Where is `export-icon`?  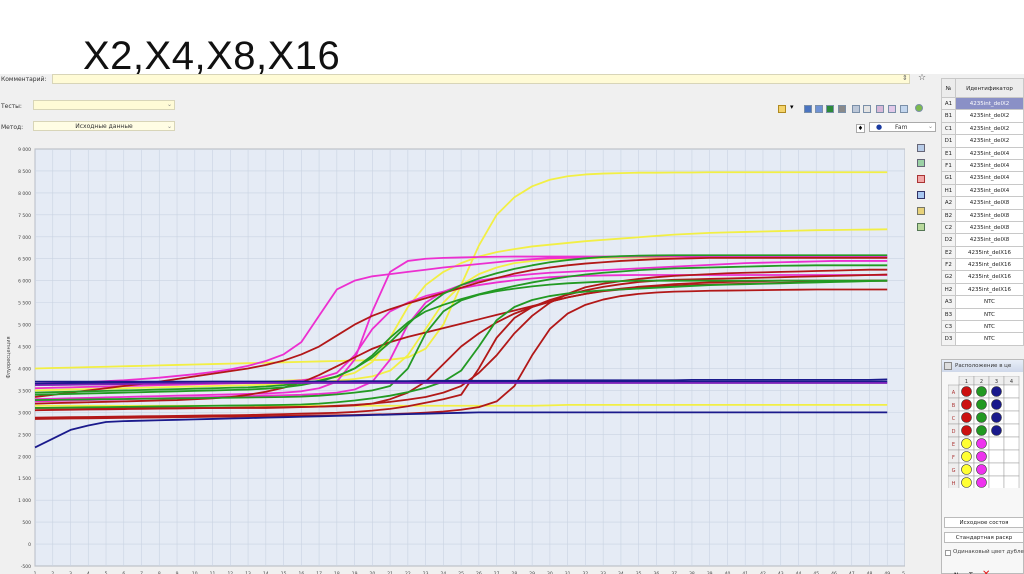 export-icon is located at coordinates (830, 109).